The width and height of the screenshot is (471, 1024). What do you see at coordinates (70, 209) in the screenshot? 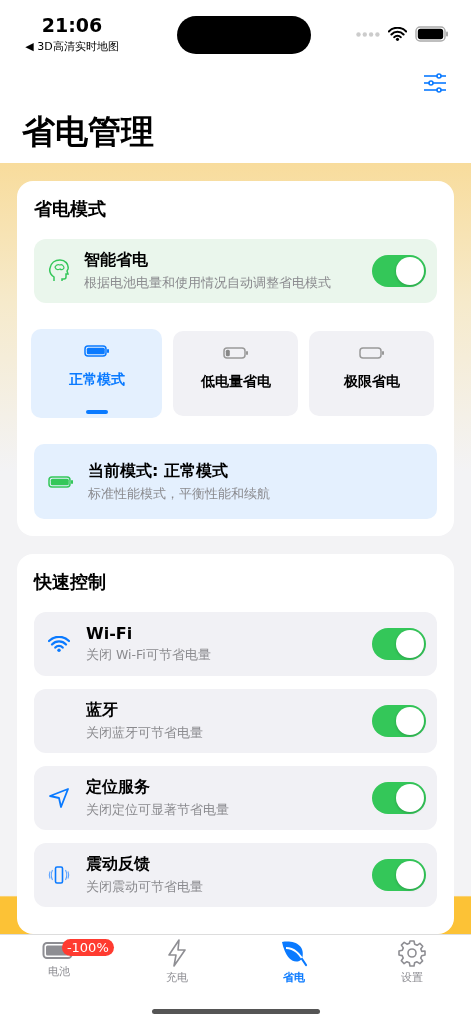
I see `section-title: 省电模式` at bounding box center [70, 209].